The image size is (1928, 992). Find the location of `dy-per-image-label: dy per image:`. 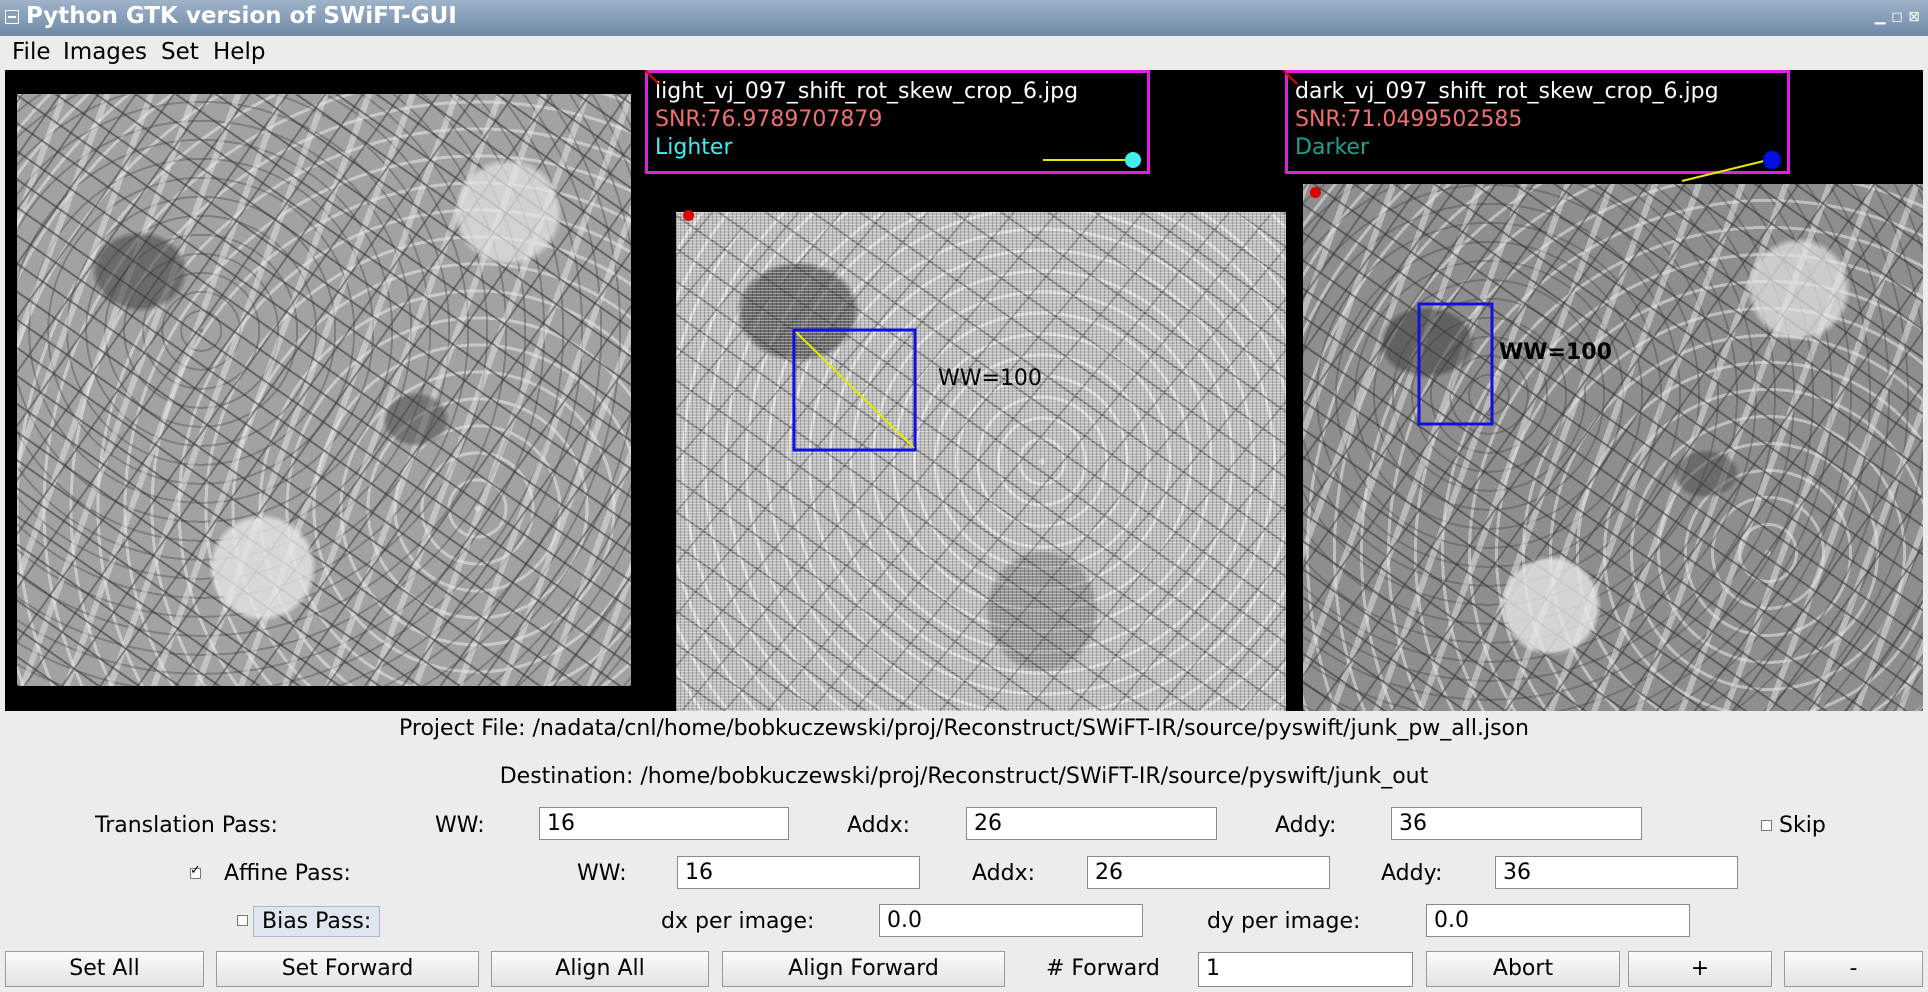

dy-per-image-label: dy per image: is located at coordinates (1284, 921).